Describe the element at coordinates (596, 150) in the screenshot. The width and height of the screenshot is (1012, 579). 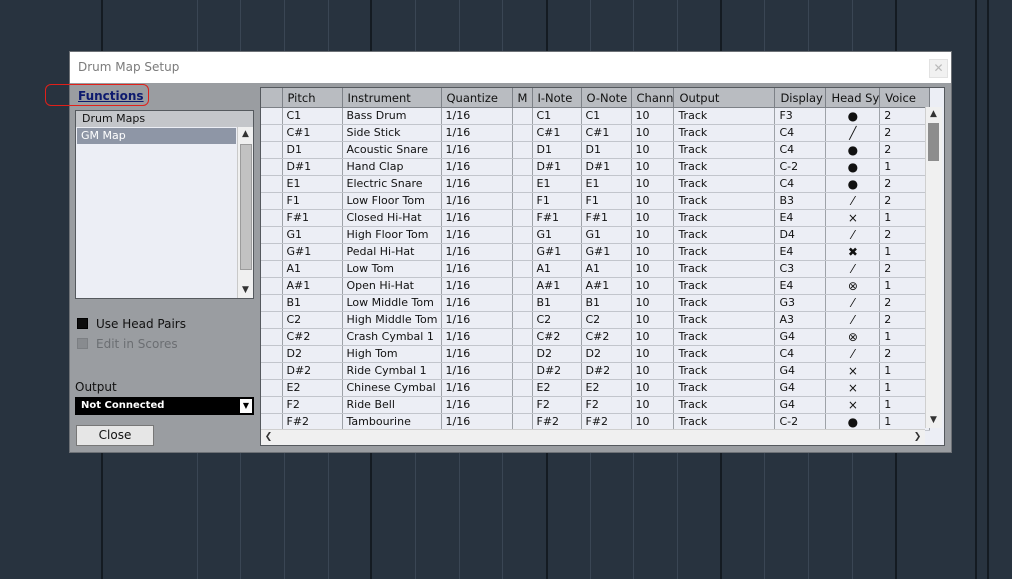
I see `table-row: D1 Acoustic Snare 1/16 D1 D1 10 Track C4 ● 2` at that location.